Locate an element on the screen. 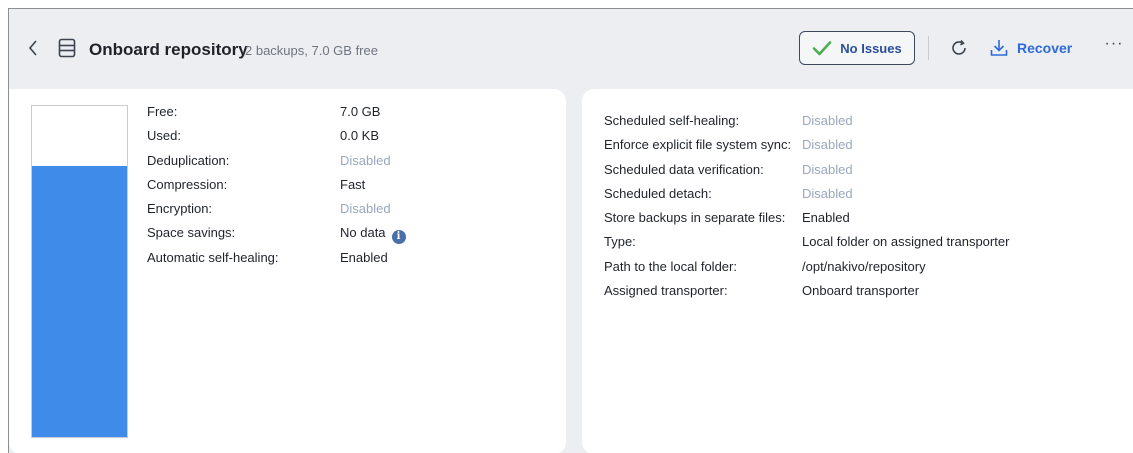  detail-key: Deduplication: is located at coordinates (188, 160).